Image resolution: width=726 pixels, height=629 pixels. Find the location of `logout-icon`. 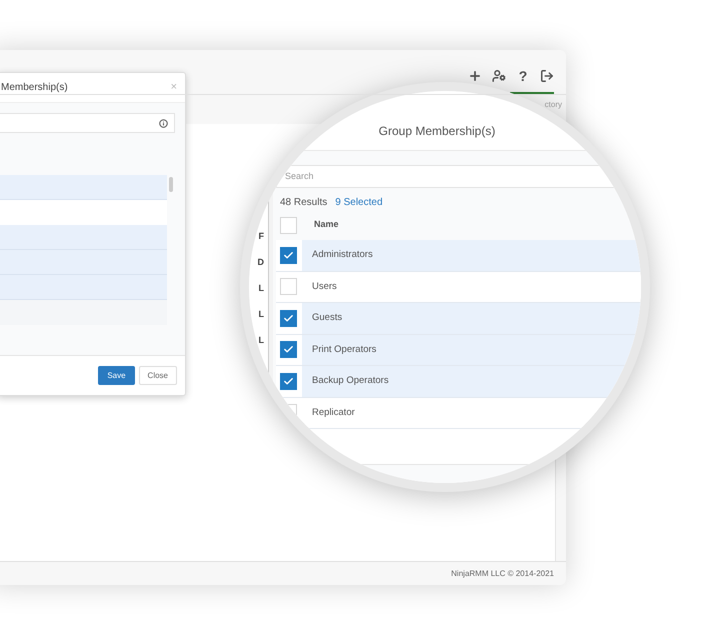

logout-icon is located at coordinates (547, 76).